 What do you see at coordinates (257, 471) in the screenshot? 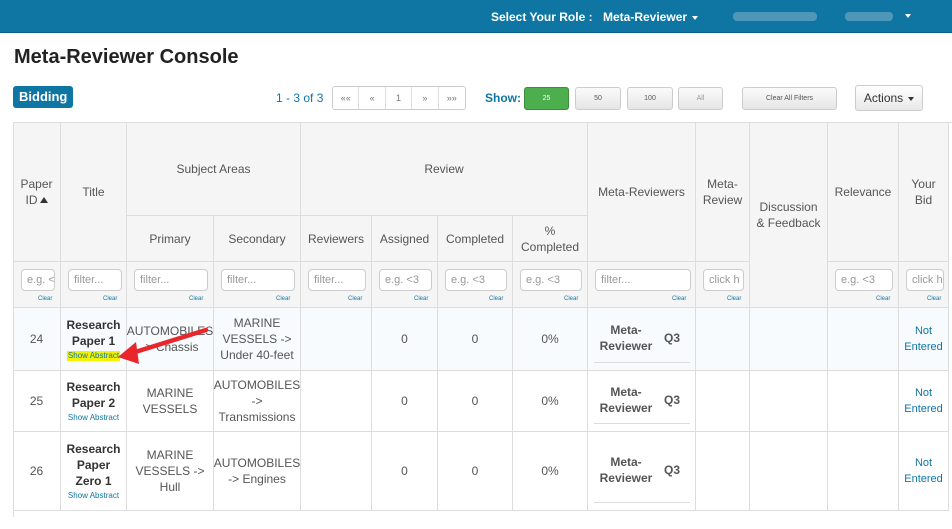
I see `cell-value-secondary: AUTOMOBILES -> Engines` at bounding box center [257, 471].